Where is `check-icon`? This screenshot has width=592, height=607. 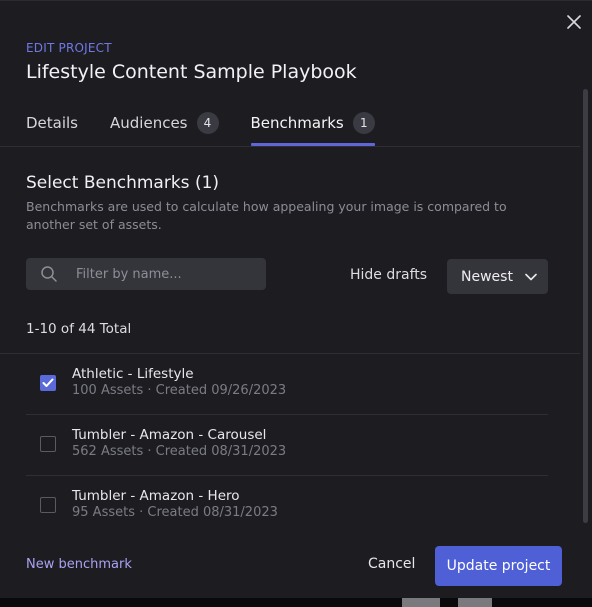 check-icon is located at coordinates (48, 382).